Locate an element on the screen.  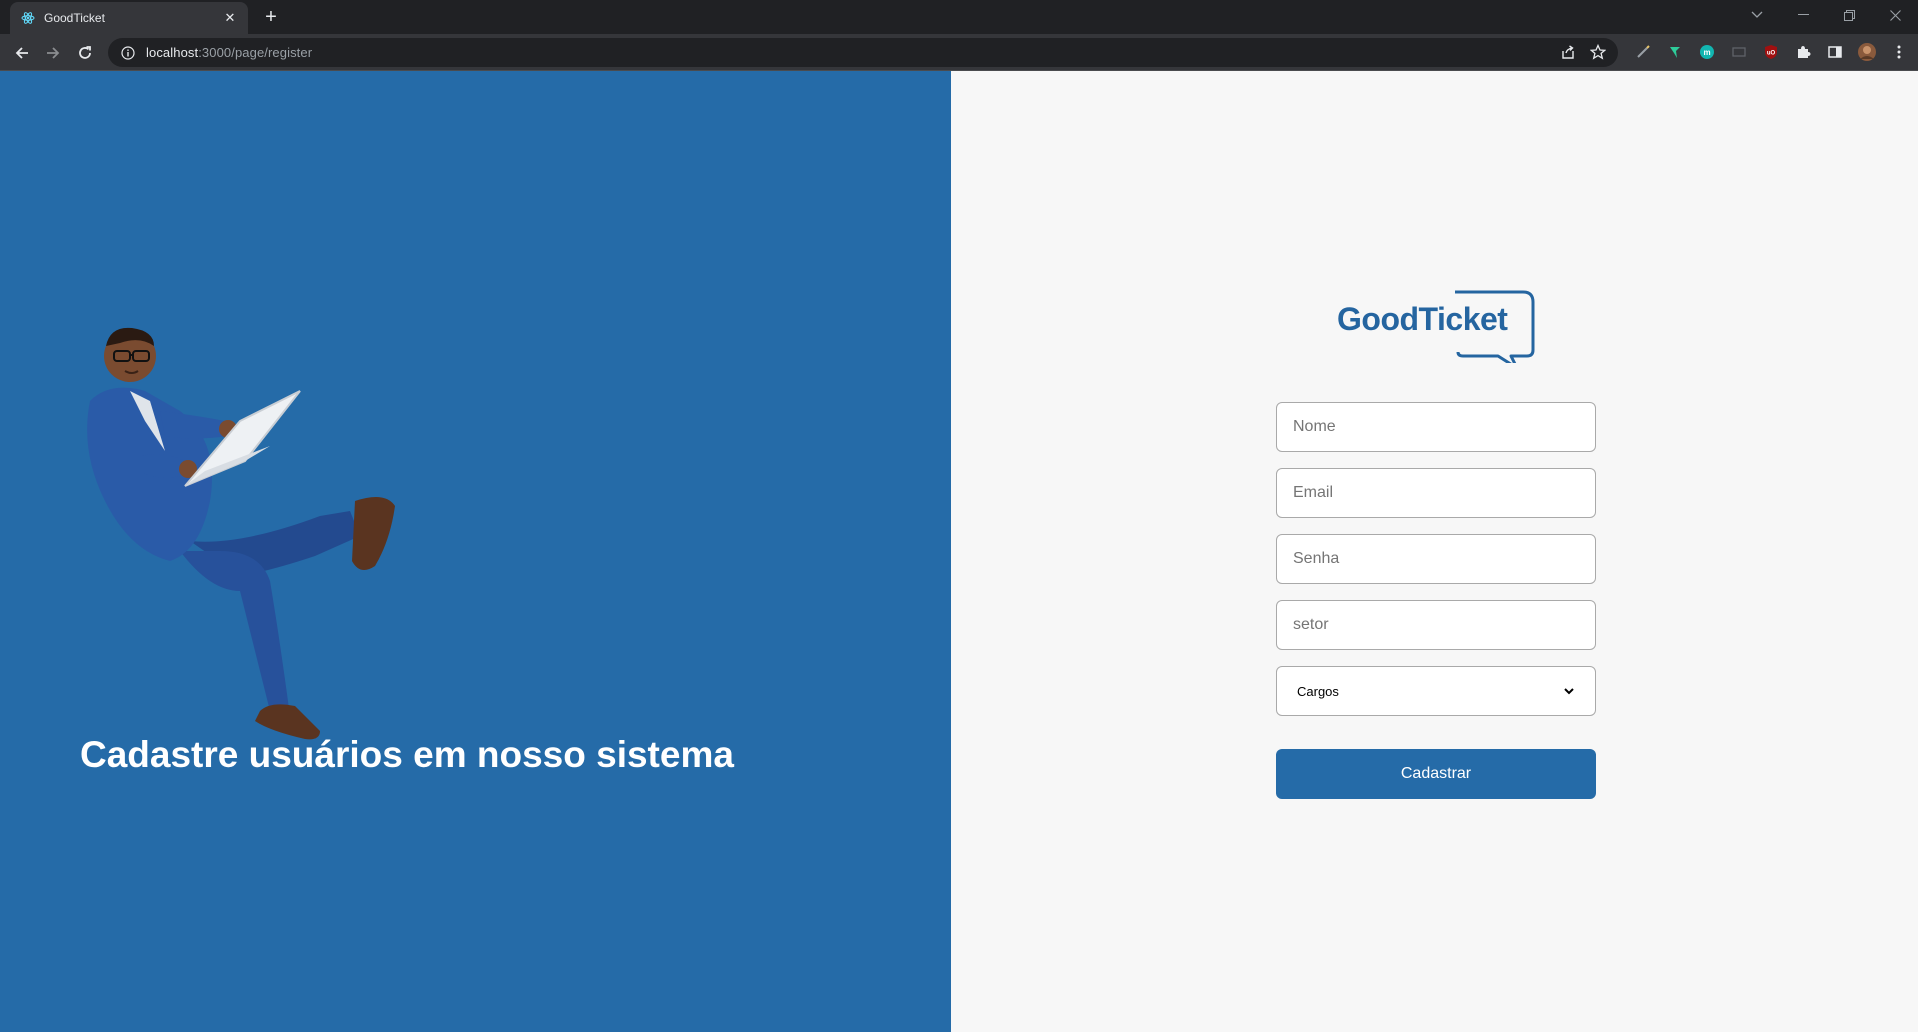
hummingbird-extension-icon is located at coordinates (1675, 52).